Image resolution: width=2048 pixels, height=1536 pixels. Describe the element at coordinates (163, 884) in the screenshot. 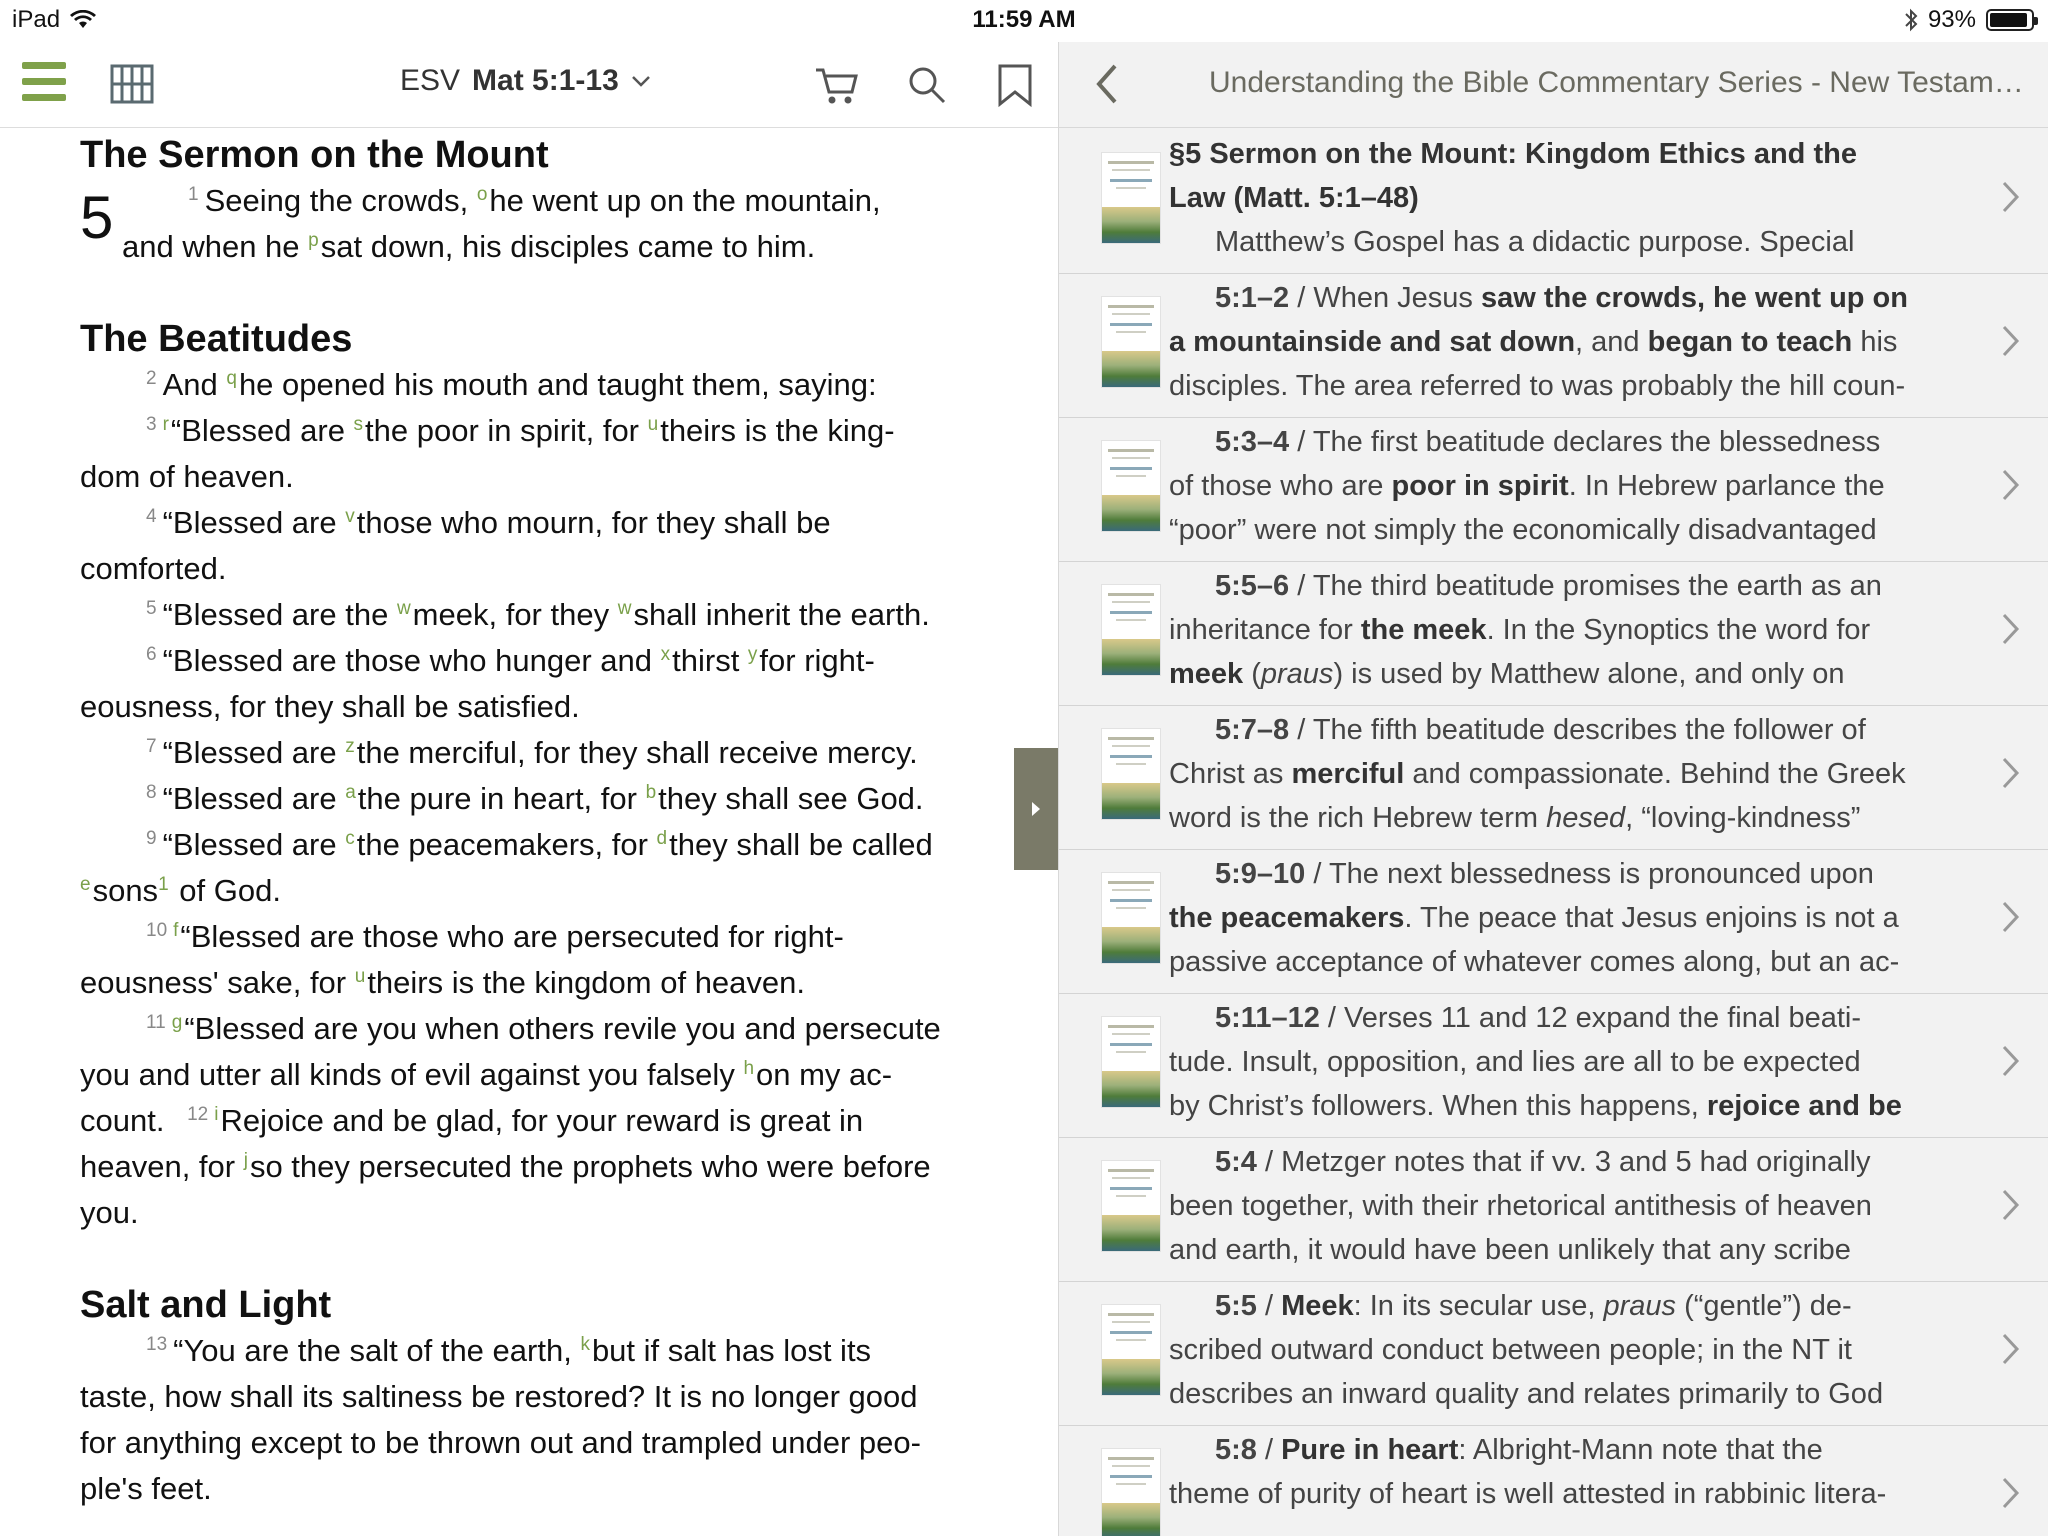

I see `footnote-marker: 1` at that location.